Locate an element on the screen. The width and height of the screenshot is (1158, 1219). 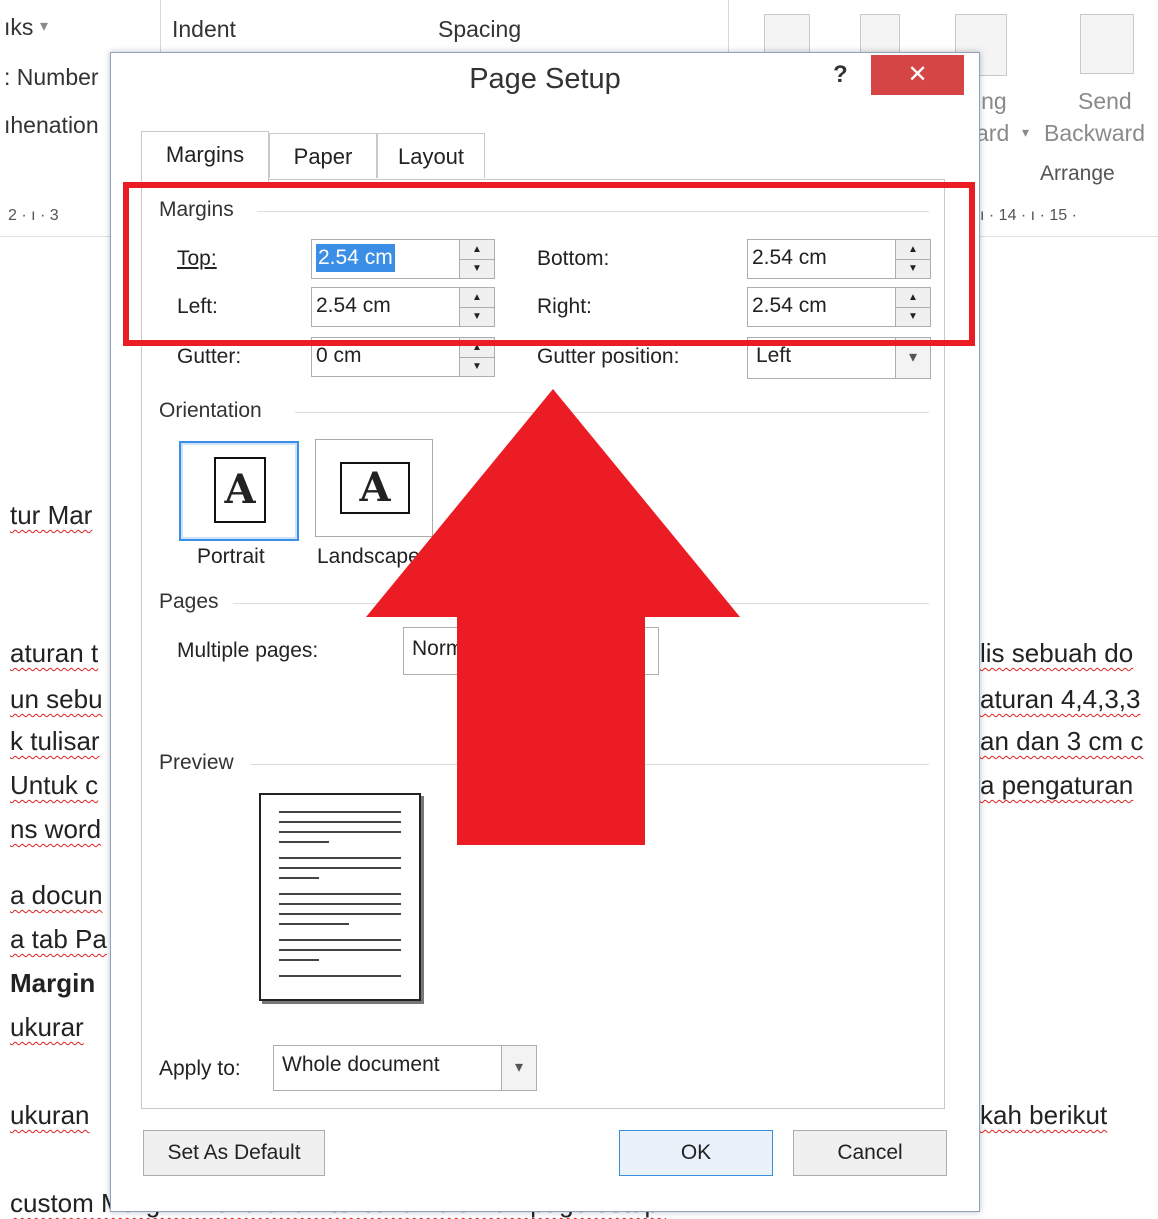
portrait-option: A is located at coordinates (239, 491).